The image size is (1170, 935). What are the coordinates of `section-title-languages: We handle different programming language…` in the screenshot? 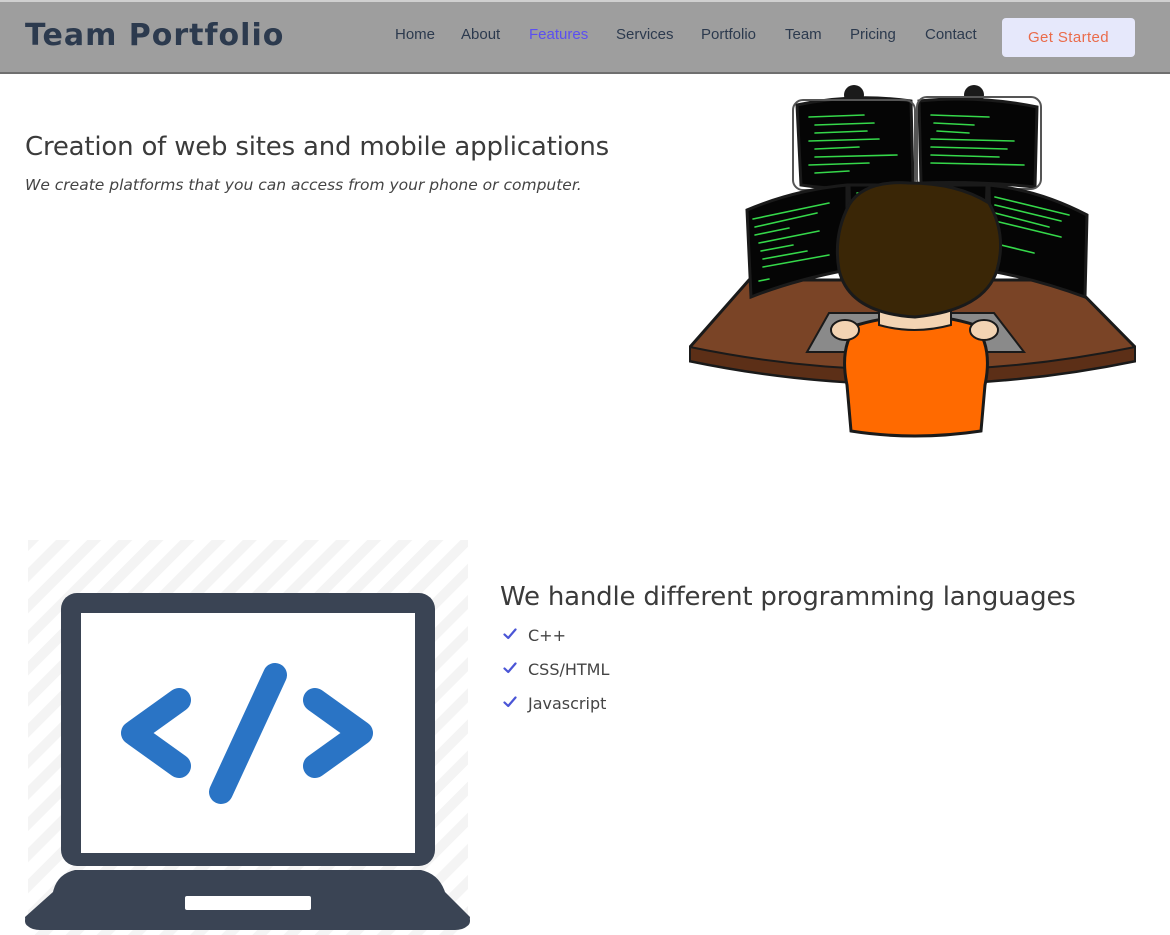 It's located at (788, 597).